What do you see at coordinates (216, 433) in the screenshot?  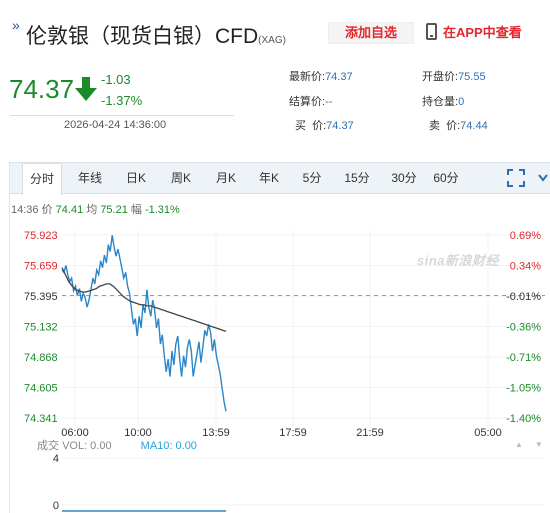 I see `x-tick: 13:59` at bounding box center [216, 433].